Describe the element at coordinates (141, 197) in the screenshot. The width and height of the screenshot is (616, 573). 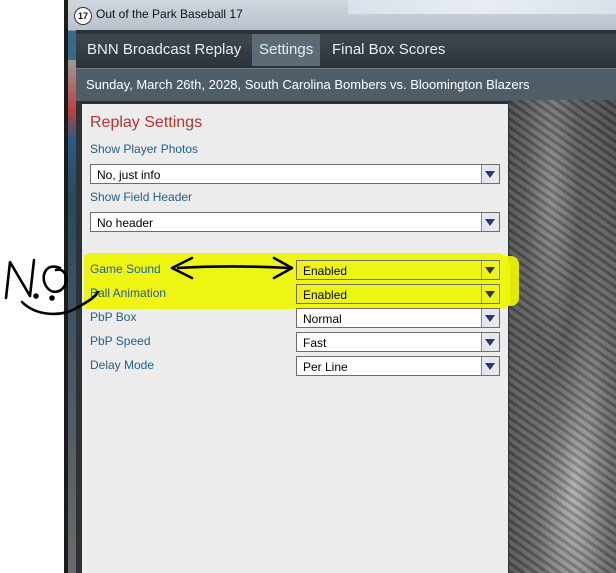
I see `label-show-field-header: Show Field Header` at that location.